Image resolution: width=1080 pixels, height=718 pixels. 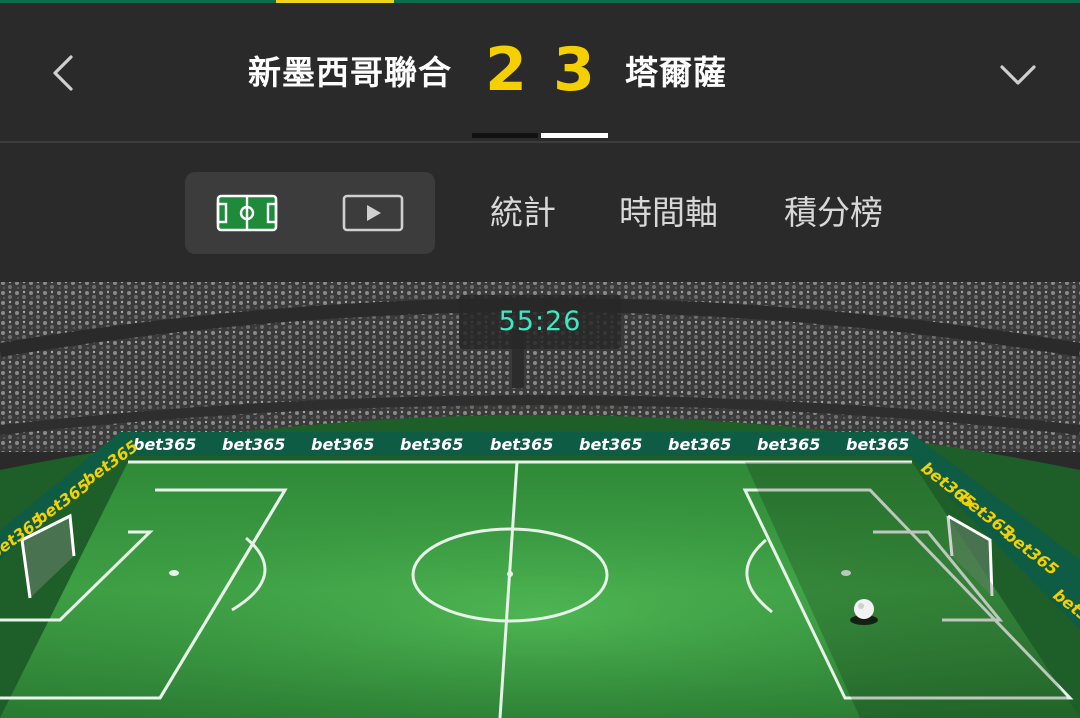 I want to click on centre-spot, so click(x=510, y=574).